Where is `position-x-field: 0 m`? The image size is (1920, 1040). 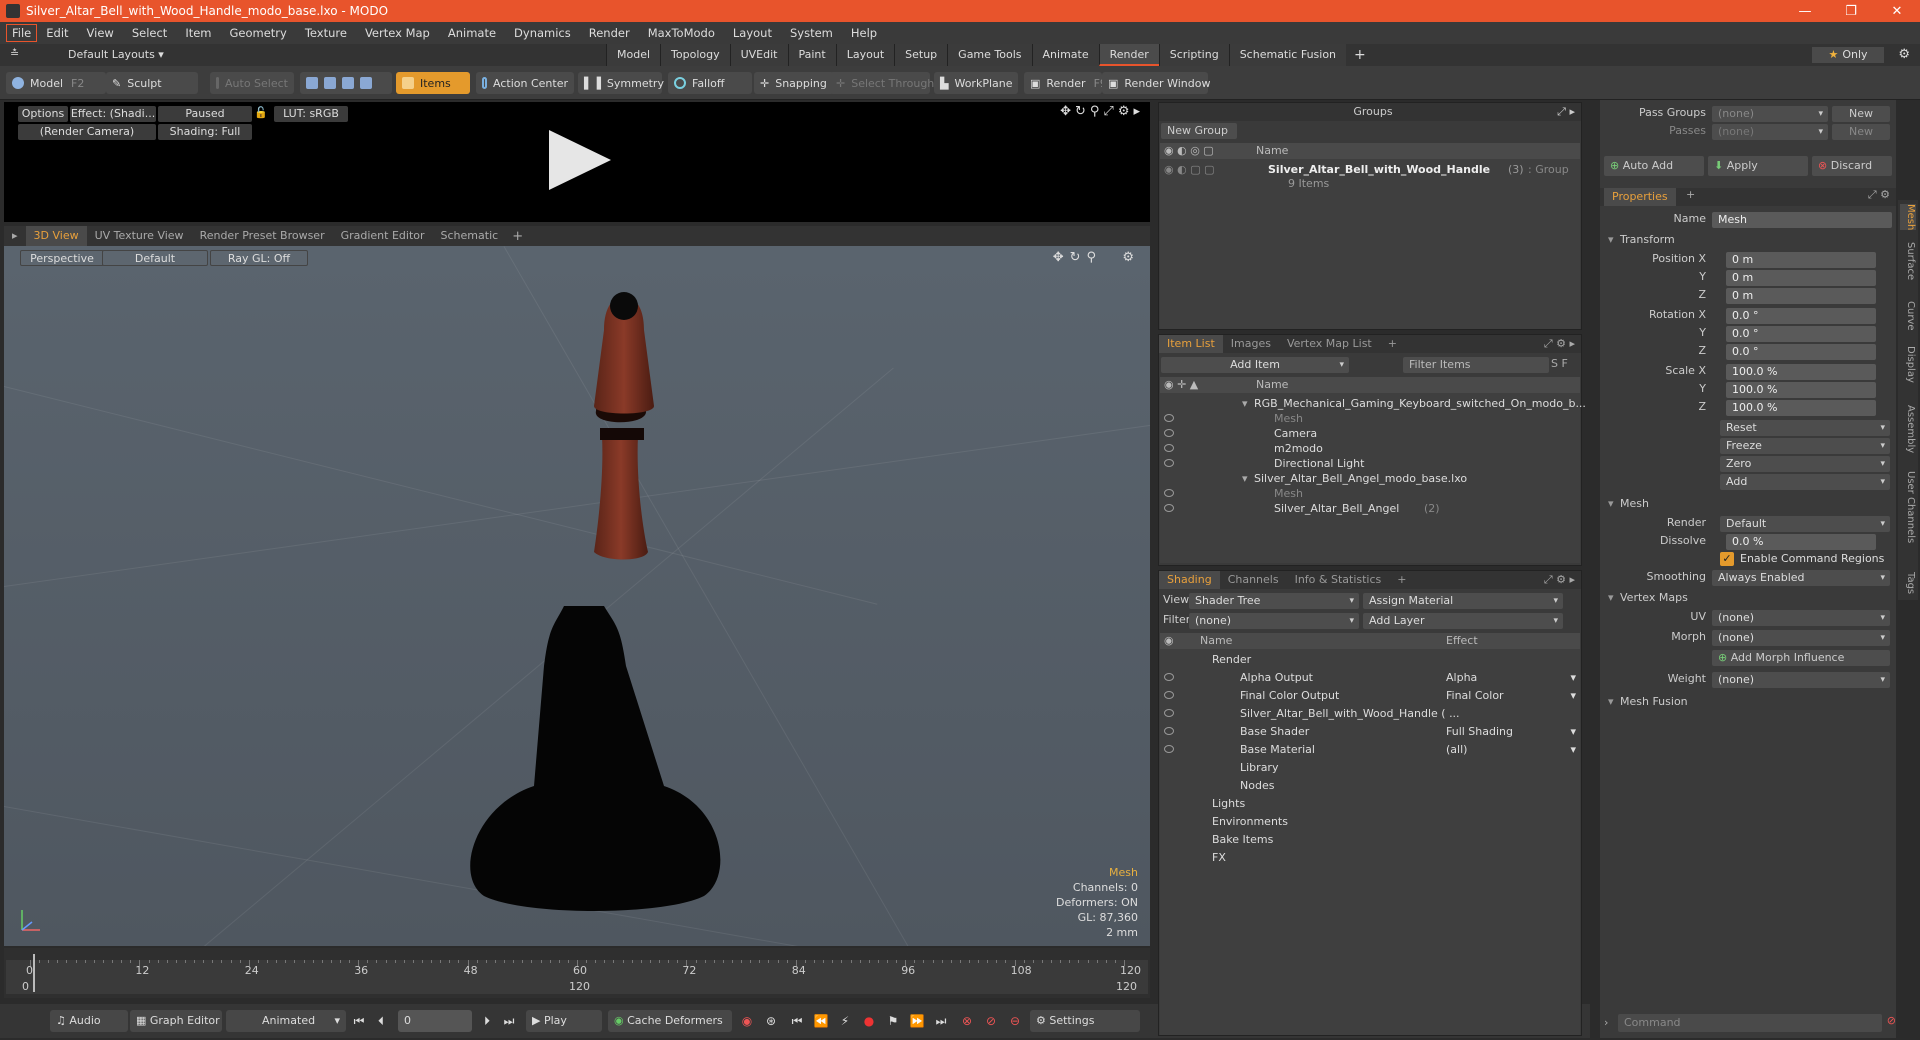 position-x-field: 0 m is located at coordinates (1801, 260).